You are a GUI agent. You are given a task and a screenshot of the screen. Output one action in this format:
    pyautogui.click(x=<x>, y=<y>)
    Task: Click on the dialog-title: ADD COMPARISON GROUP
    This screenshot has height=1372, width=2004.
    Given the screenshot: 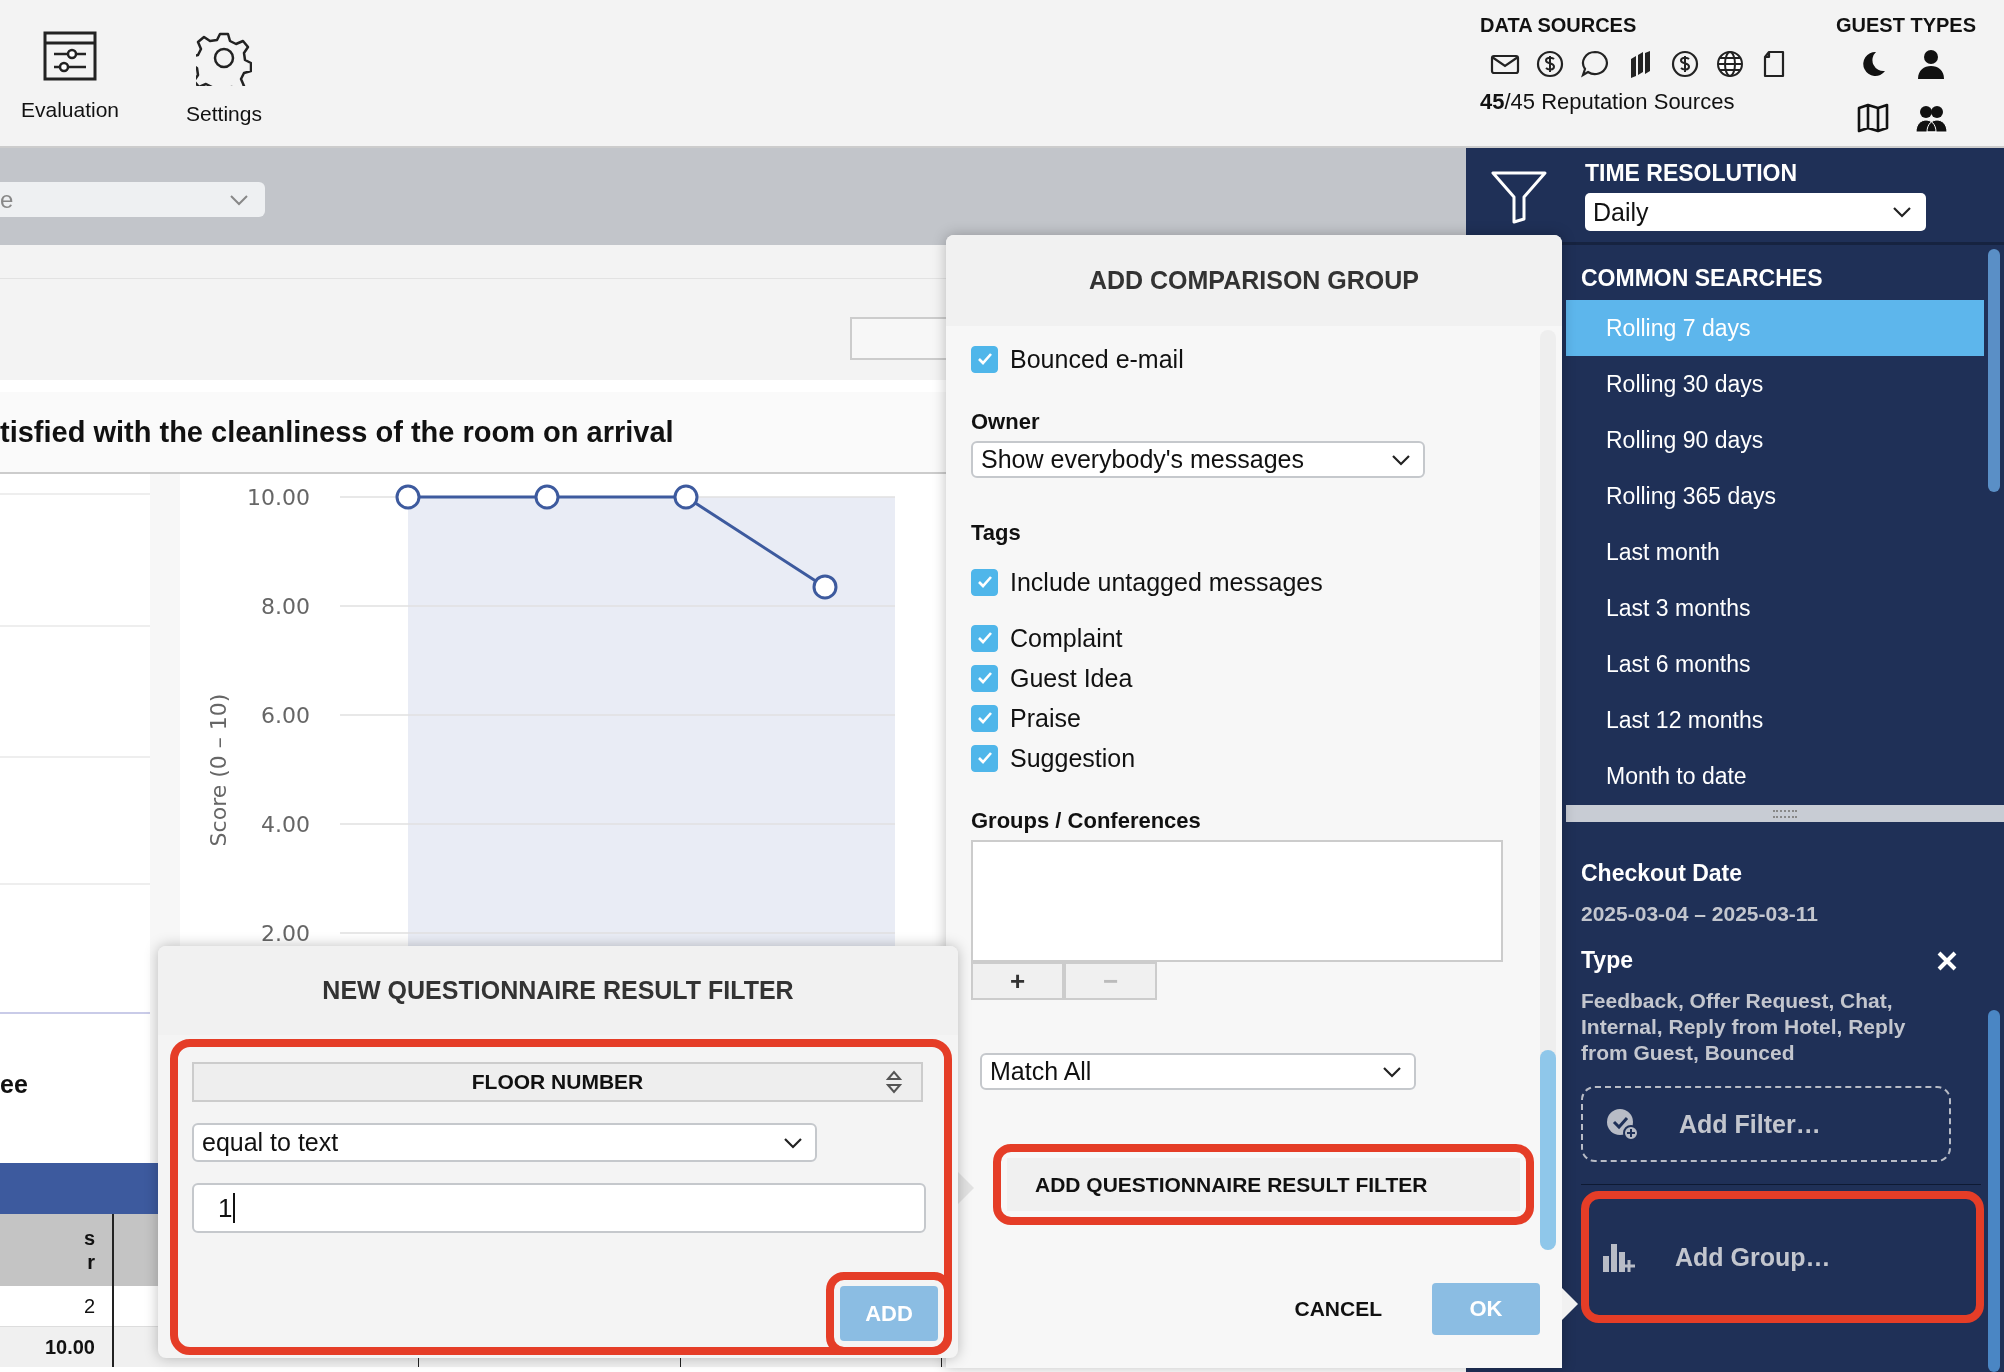 What is the action you would take?
    pyautogui.click(x=1254, y=280)
    